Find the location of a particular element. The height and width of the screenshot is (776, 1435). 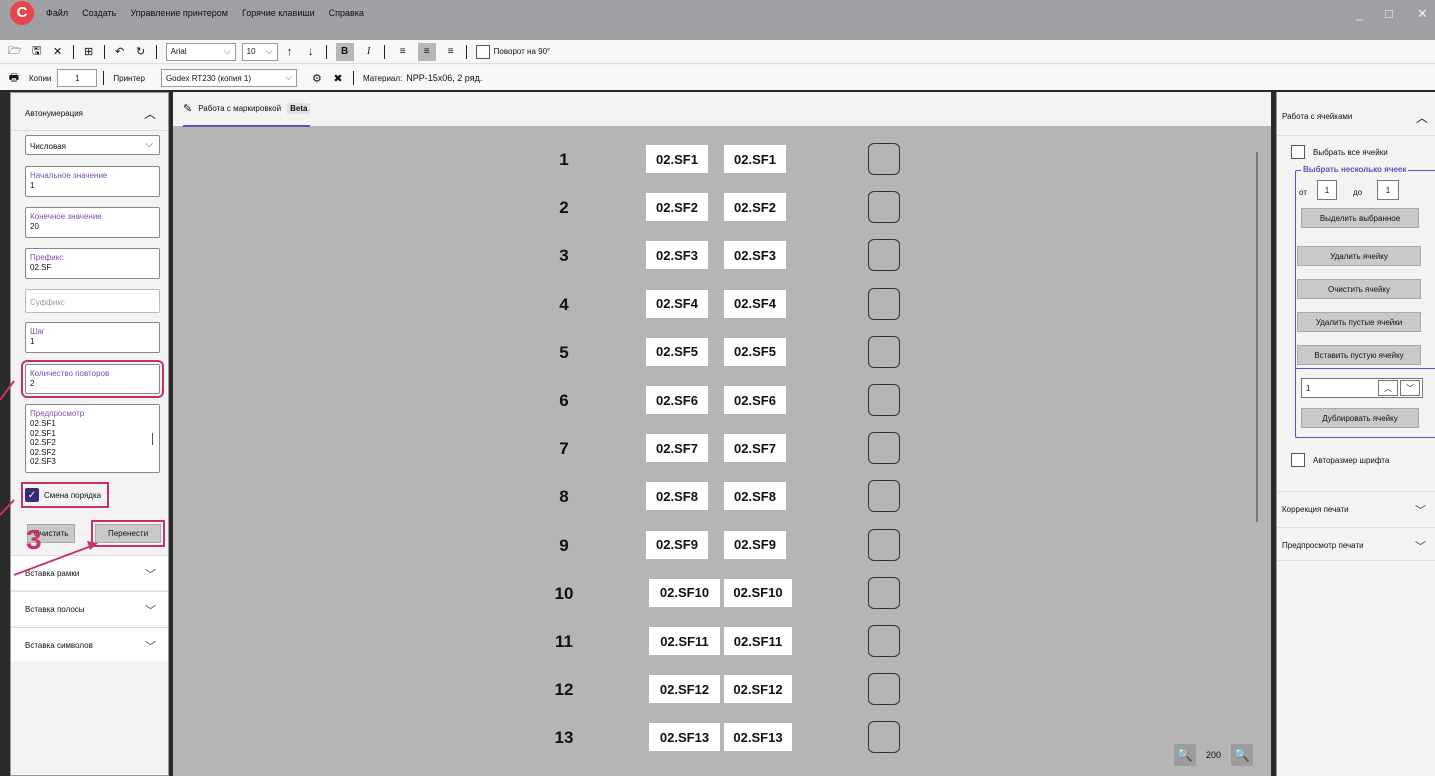

order-toggle: ✓ Смена порядка is located at coordinates (65, 495).